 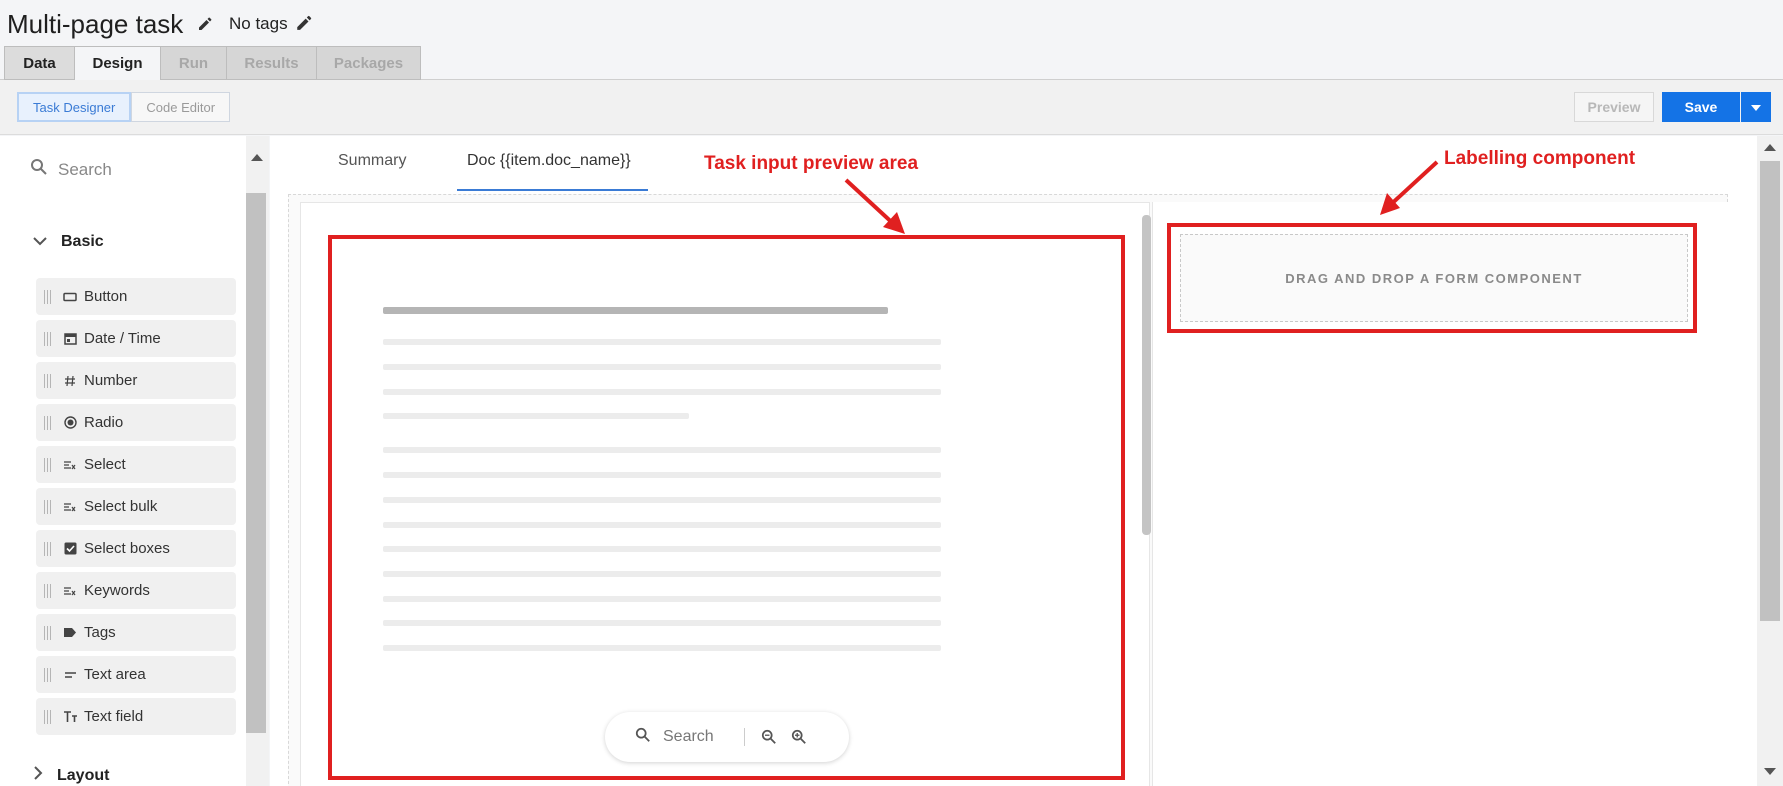 I want to click on annotation-arrows, so click(x=1141, y=197).